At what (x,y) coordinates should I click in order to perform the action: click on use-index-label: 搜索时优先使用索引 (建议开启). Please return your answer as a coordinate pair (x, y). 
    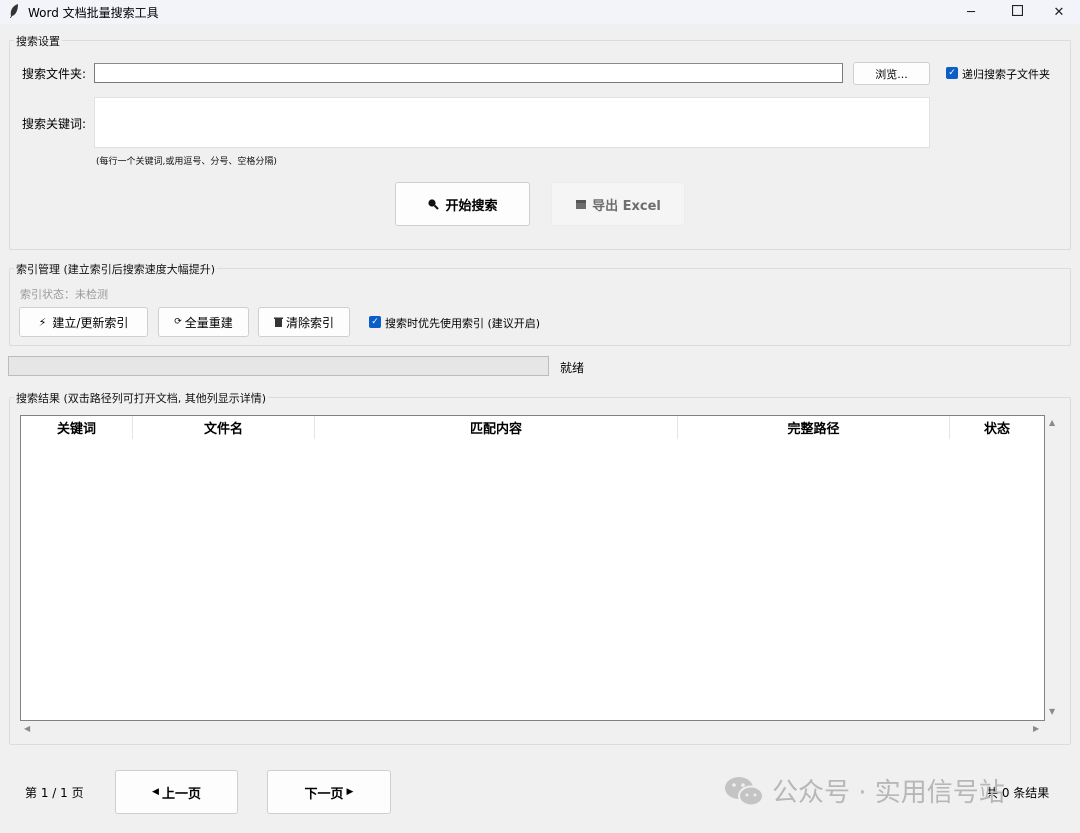
    Looking at the image, I should click on (463, 323).